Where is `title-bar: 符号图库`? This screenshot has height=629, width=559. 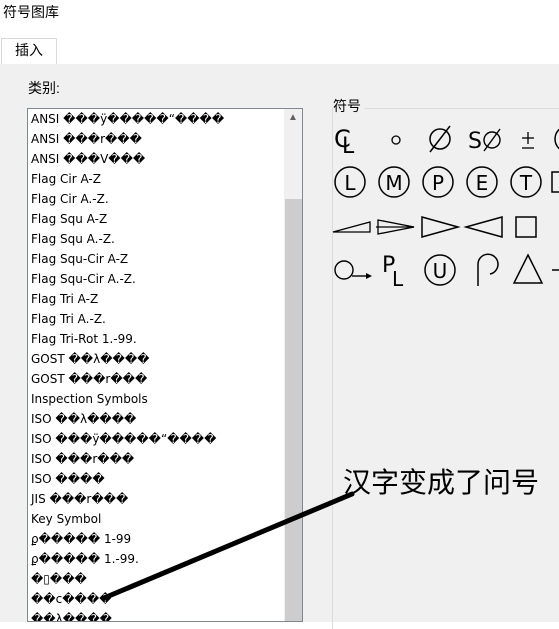
title-bar: 符号图库 is located at coordinates (279, 11).